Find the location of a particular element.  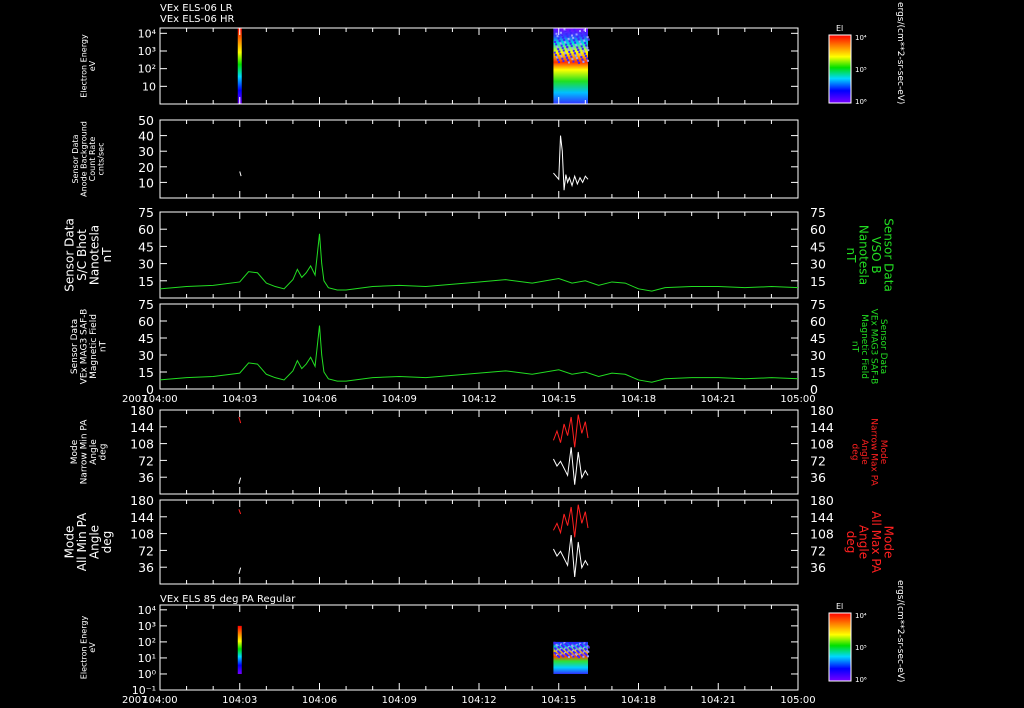

right-axis-label-all_pa-line: deg is located at coordinates (851, 542).